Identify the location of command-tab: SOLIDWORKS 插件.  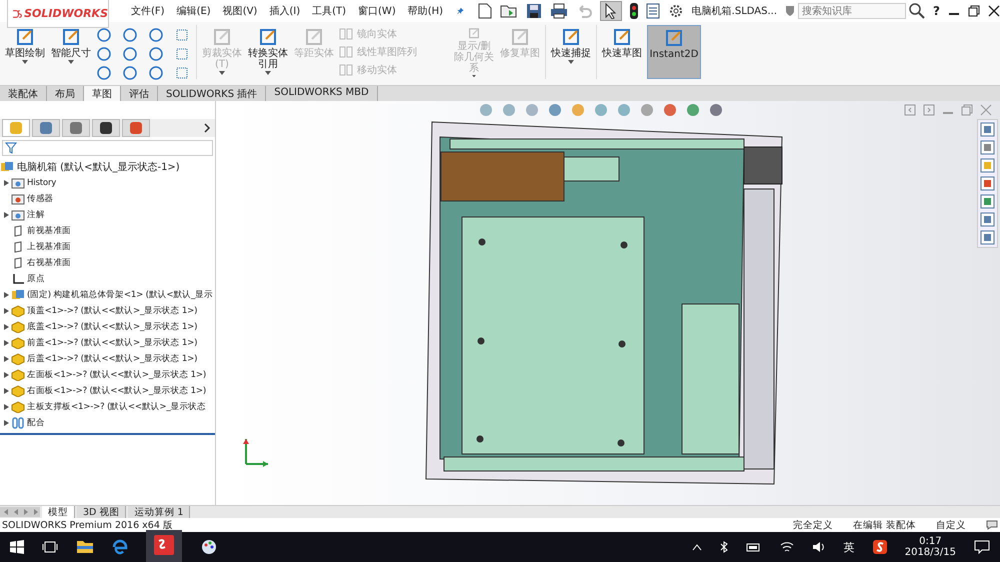
(212, 93).